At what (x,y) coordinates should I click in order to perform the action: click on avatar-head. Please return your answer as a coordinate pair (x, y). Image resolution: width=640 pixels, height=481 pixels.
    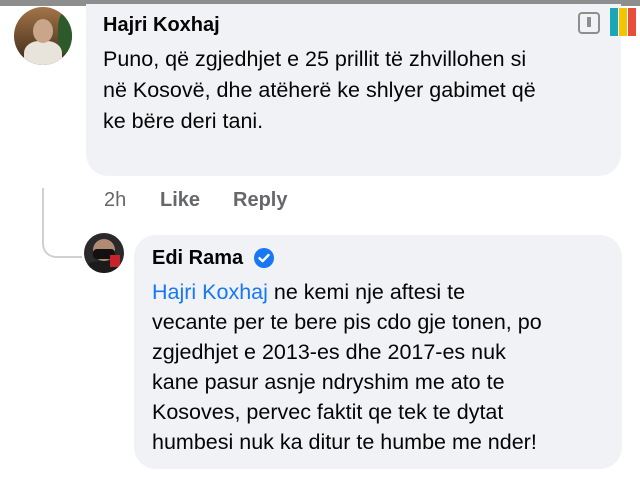
    Looking at the image, I should click on (43, 31).